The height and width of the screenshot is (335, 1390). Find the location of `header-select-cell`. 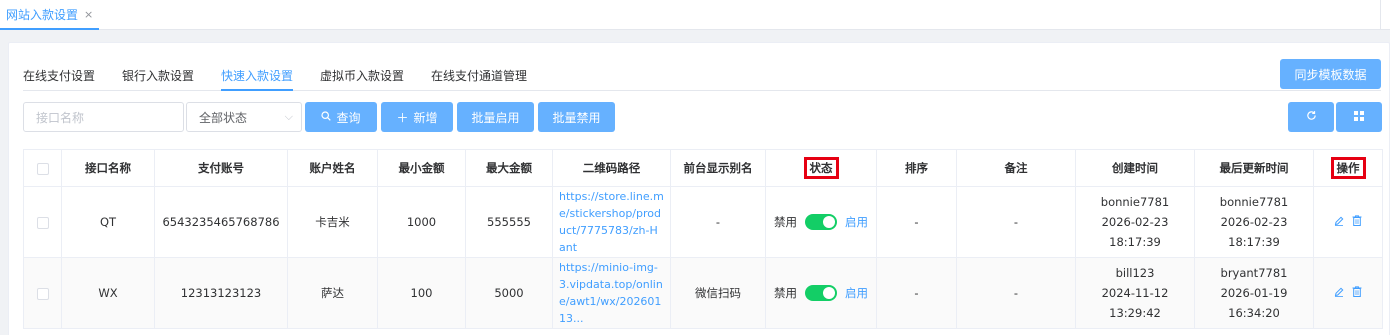

header-select-cell is located at coordinates (42, 168).